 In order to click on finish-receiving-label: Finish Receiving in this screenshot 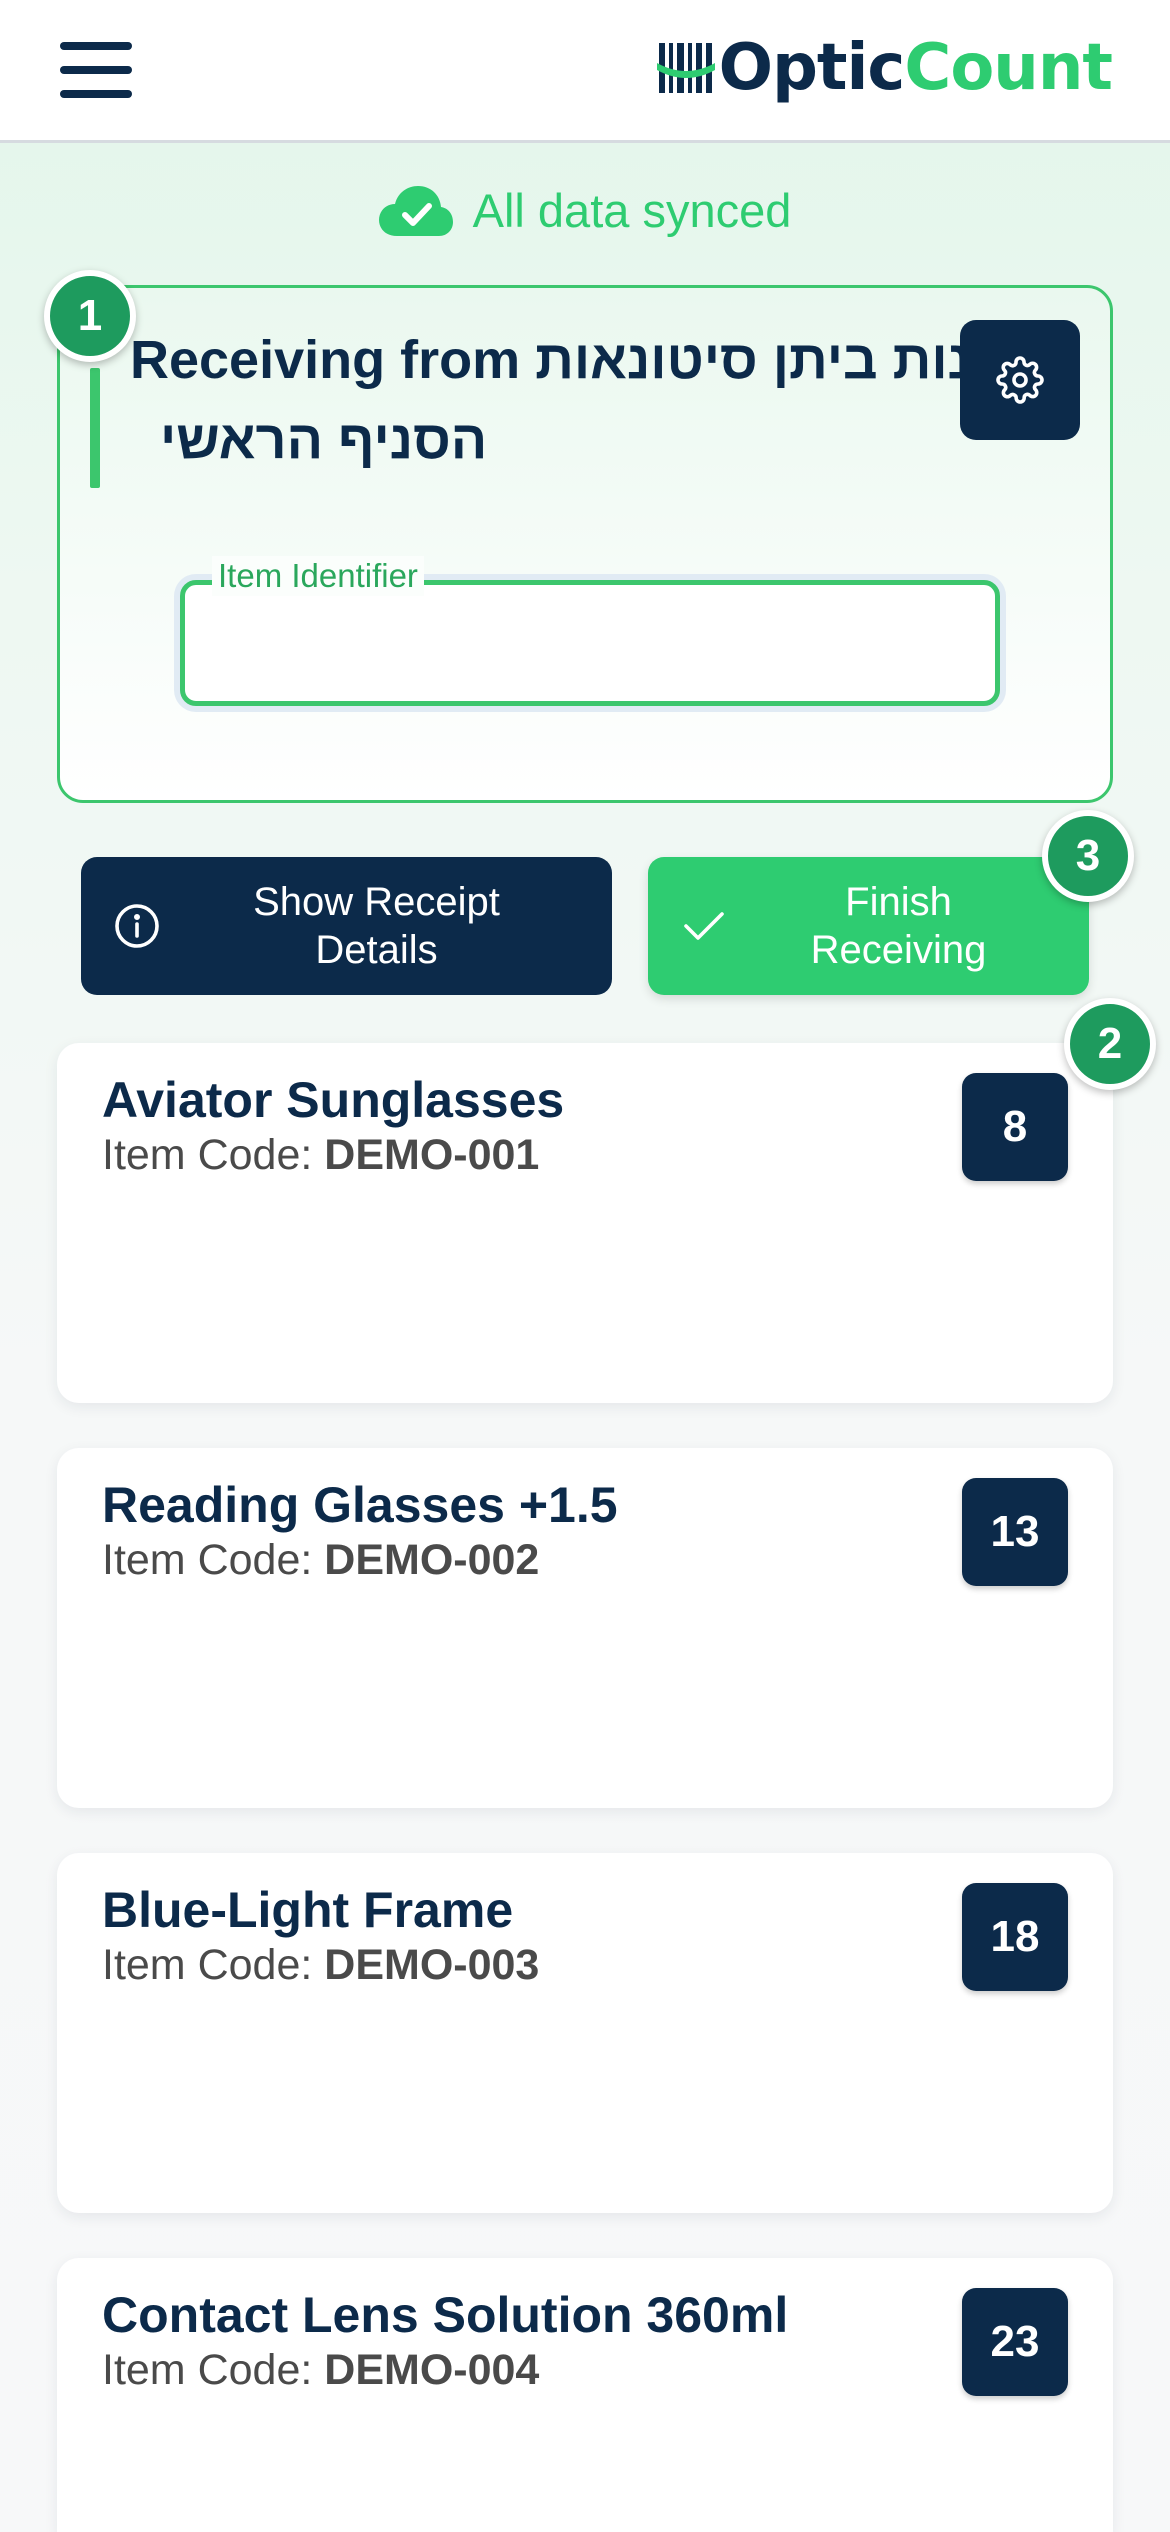, I will do `click(908, 926)`.